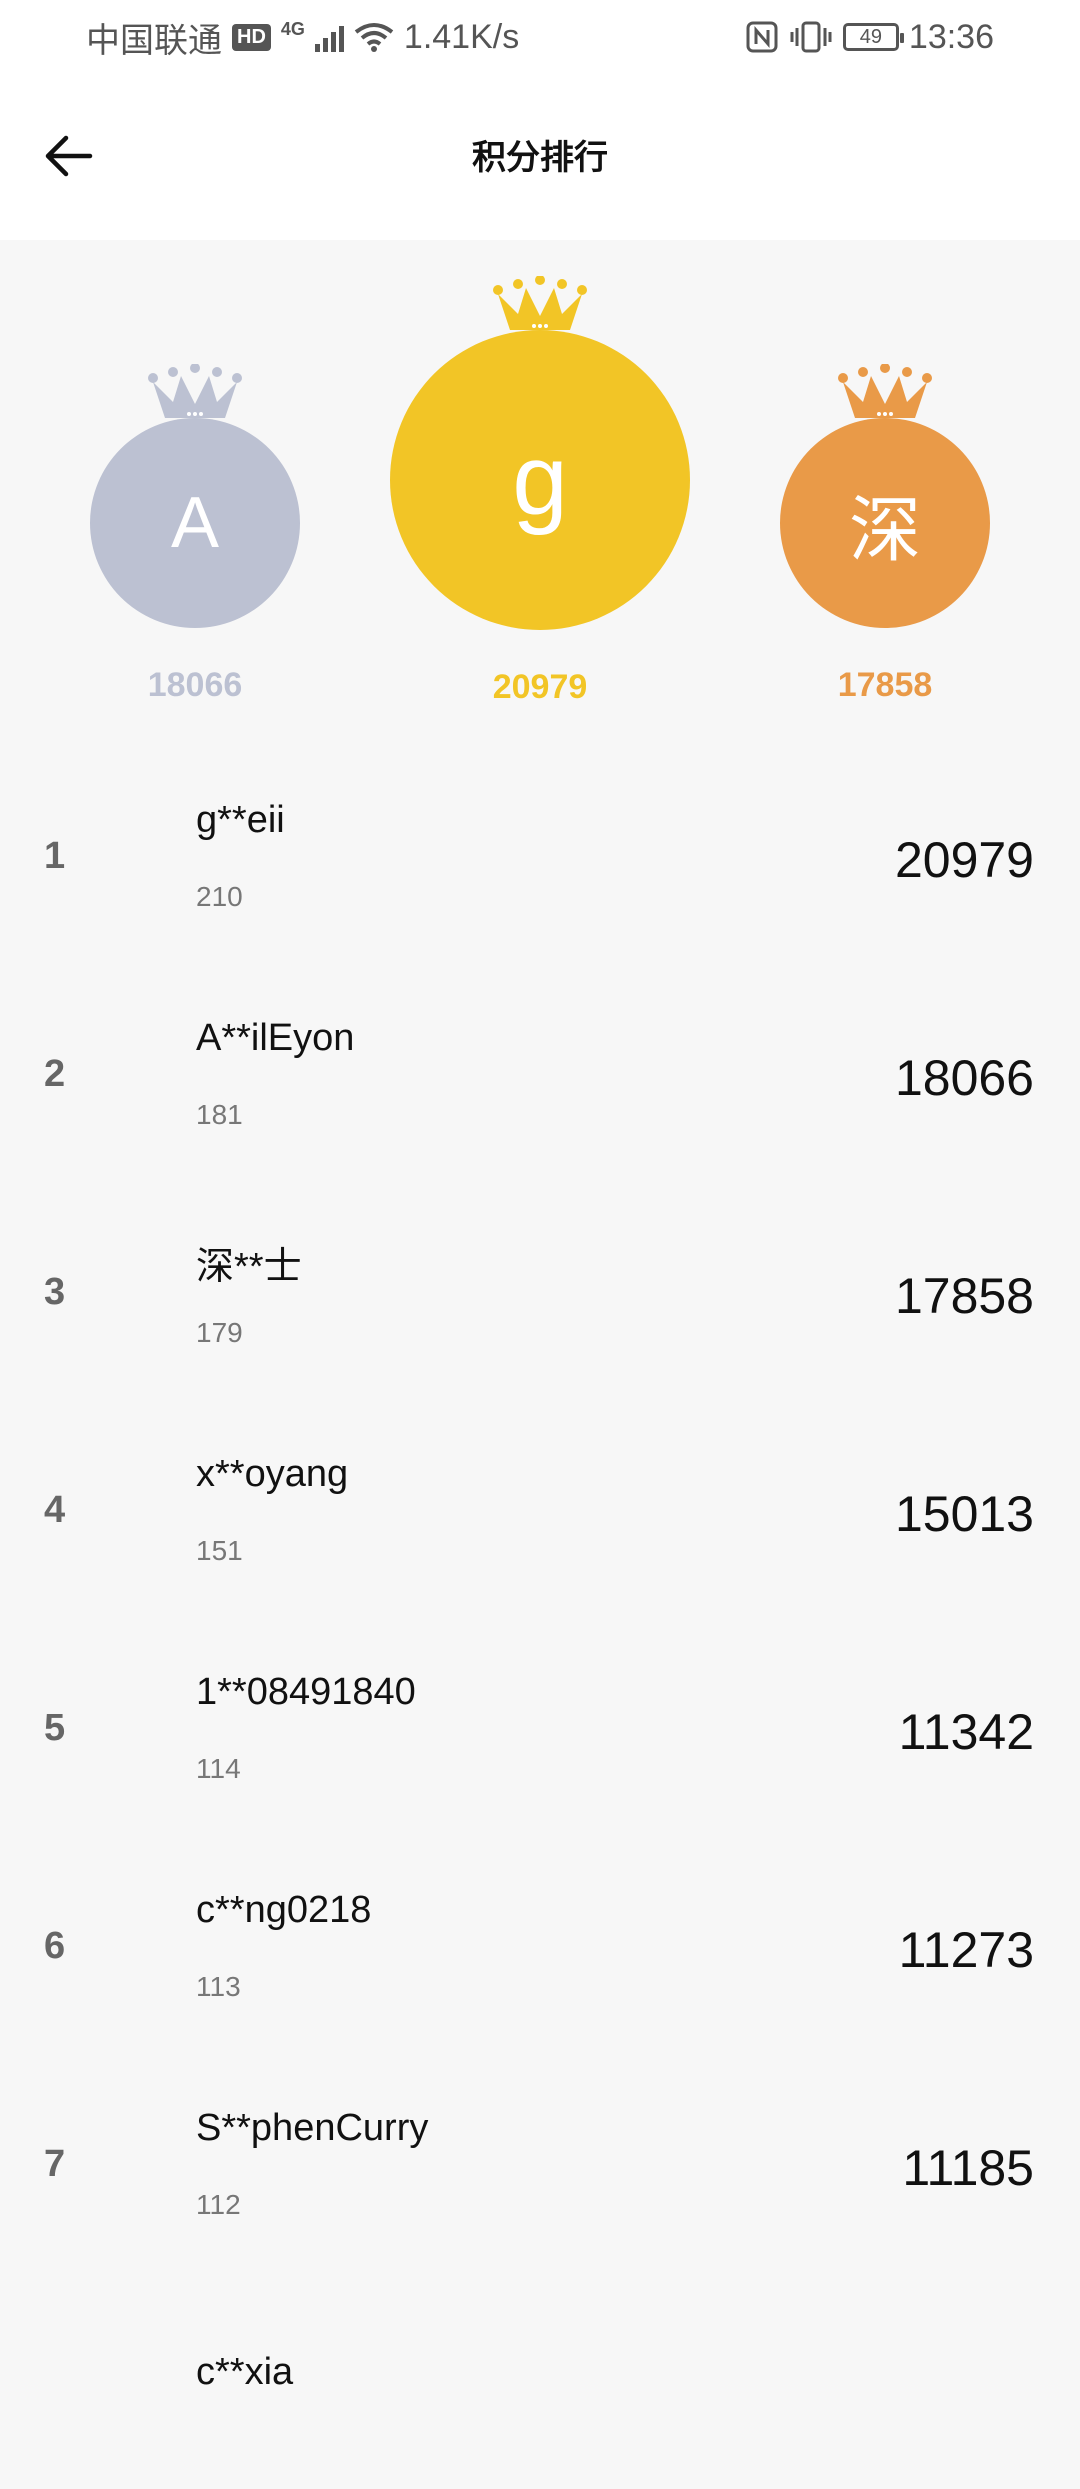 Image resolution: width=1080 pixels, height=2489 pixels. I want to click on avatar-third: 深, so click(885, 523).